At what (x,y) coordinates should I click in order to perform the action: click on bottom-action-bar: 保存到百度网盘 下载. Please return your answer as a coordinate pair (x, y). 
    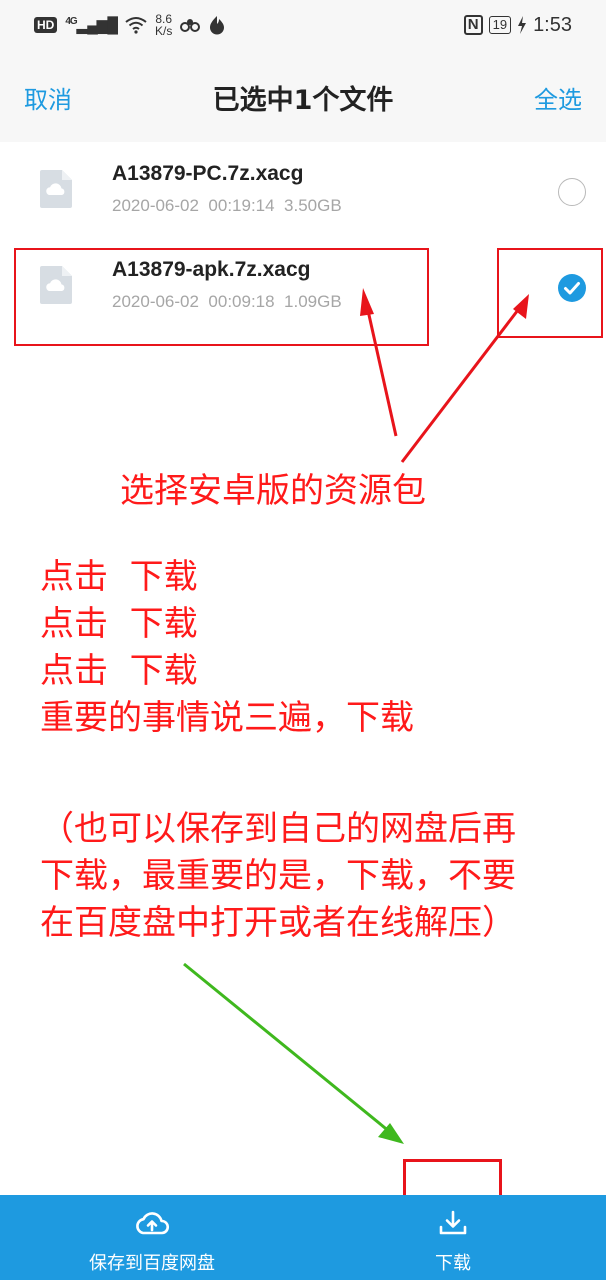
    Looking at the image, I should click on (303, 1237).